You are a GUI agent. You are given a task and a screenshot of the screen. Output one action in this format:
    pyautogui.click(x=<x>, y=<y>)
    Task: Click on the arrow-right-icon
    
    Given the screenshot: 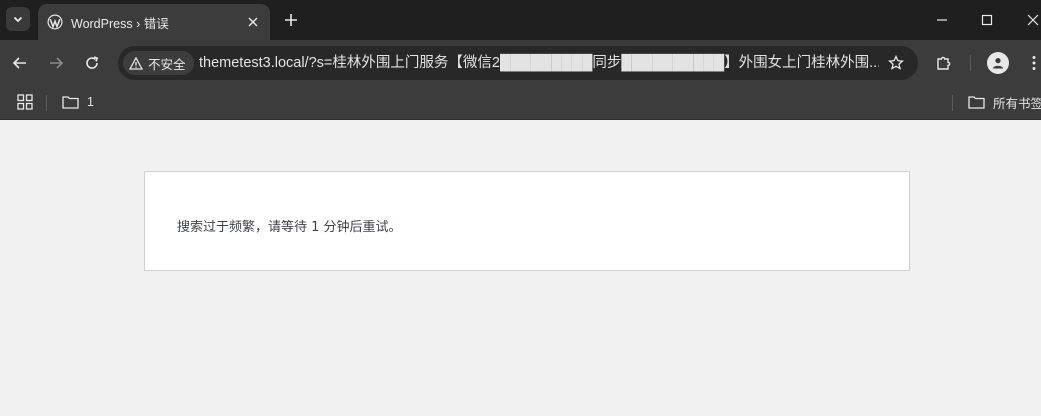 What is the action you would take?
    pyautogui.click(x=57, y=63)
    